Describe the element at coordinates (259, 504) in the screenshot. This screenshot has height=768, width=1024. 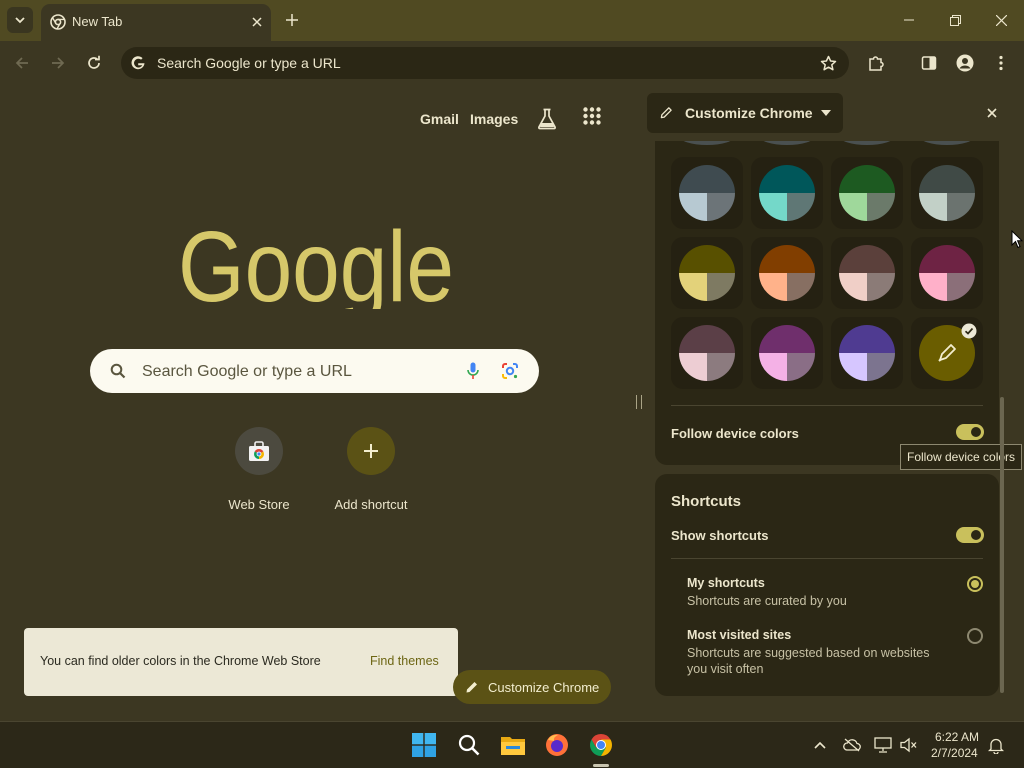
I see `shortcut-label: Web Store` at that location.